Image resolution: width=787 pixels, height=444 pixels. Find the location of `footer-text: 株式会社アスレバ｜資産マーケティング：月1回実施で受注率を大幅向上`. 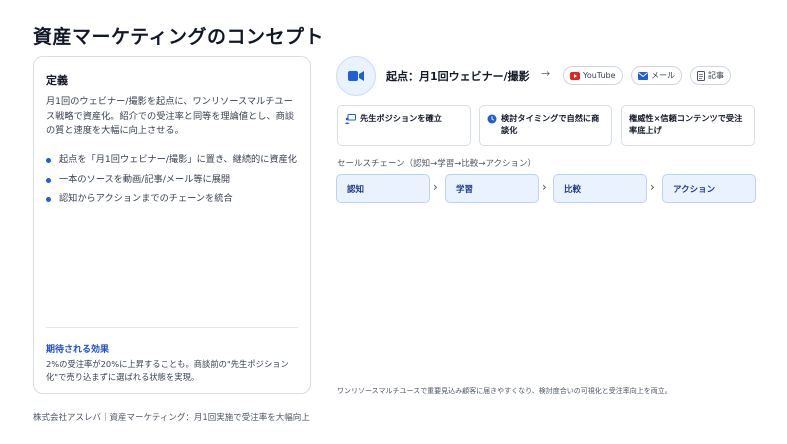

footer-text: 株式会社アスレバ｜資産マーケティング：月1回実施で受注率を大幅向上 is located at coordinates (171, 418).